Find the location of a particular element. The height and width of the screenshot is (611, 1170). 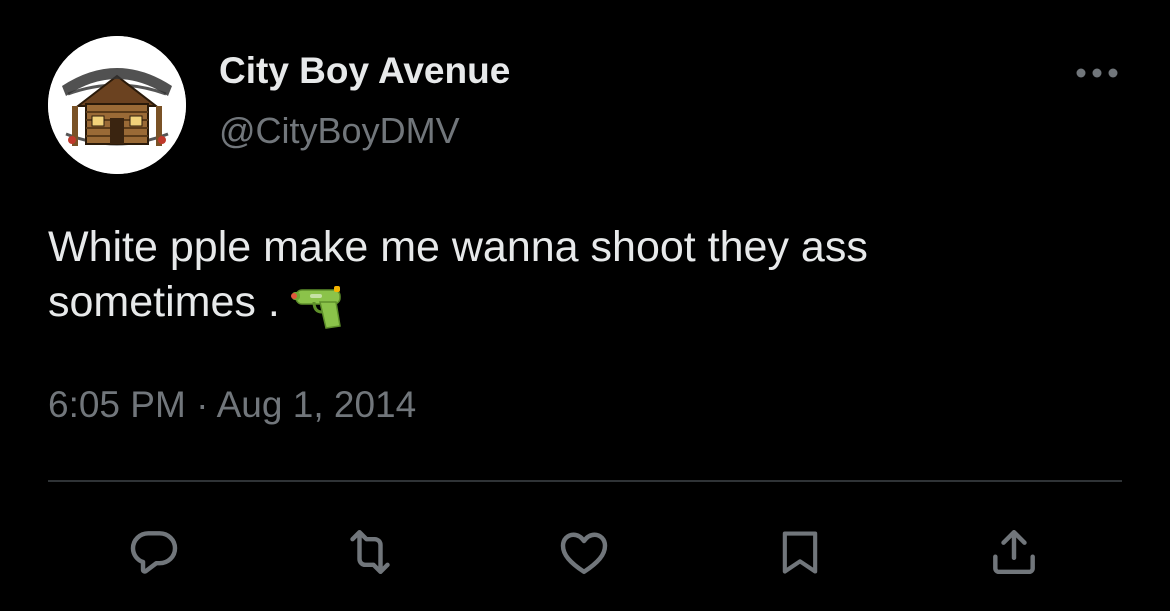

like-button is located at coordinates (584, 552).